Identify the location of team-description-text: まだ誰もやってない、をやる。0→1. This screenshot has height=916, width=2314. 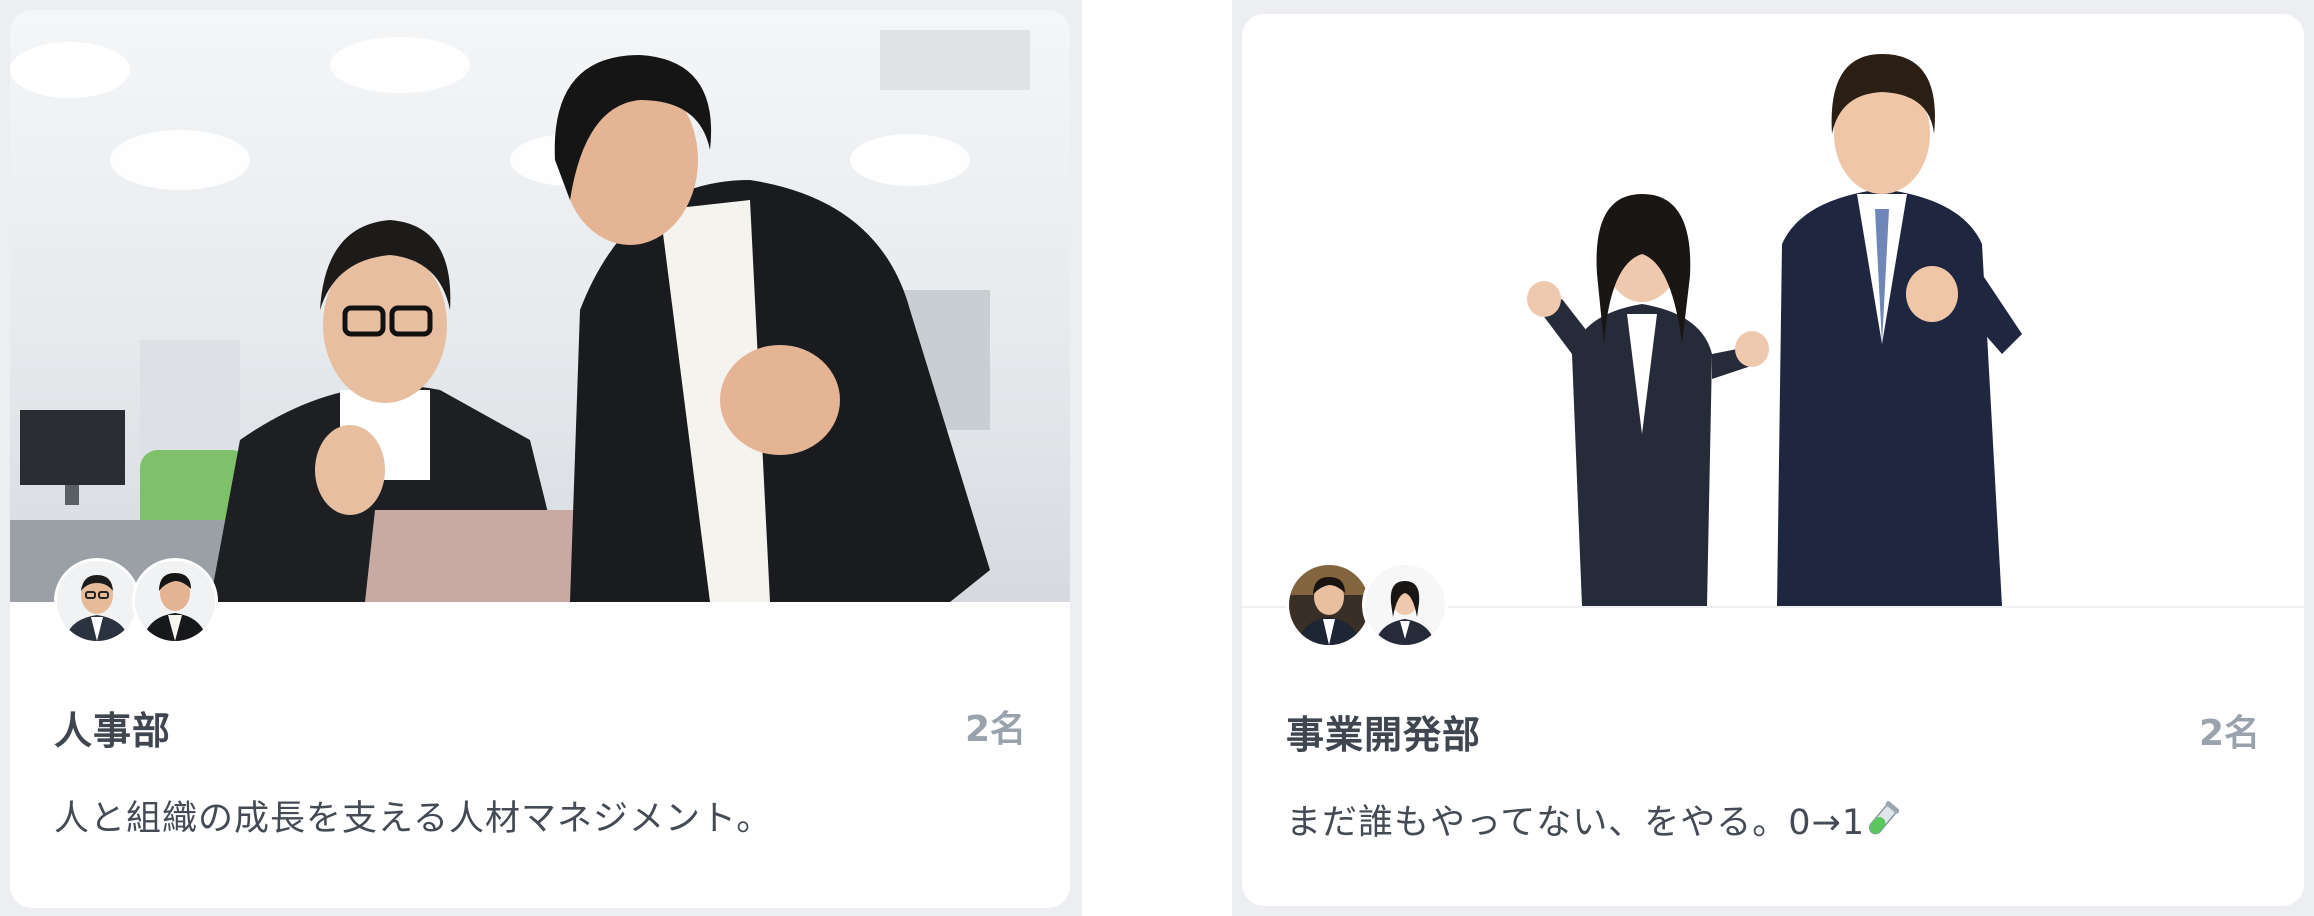
(1576, 823).